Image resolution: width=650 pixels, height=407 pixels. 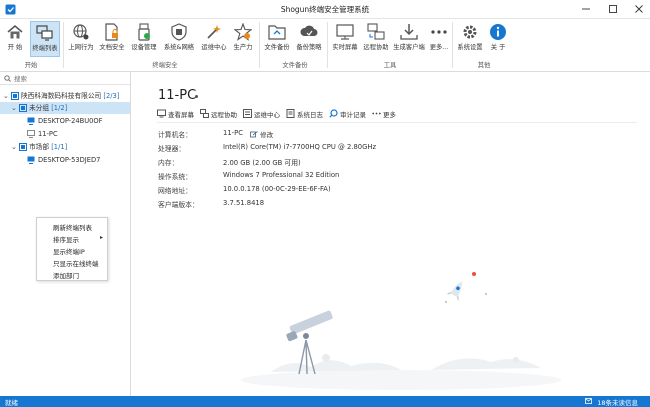 I want to click on productivity-button: 生产力, so click(x=243, y=39).